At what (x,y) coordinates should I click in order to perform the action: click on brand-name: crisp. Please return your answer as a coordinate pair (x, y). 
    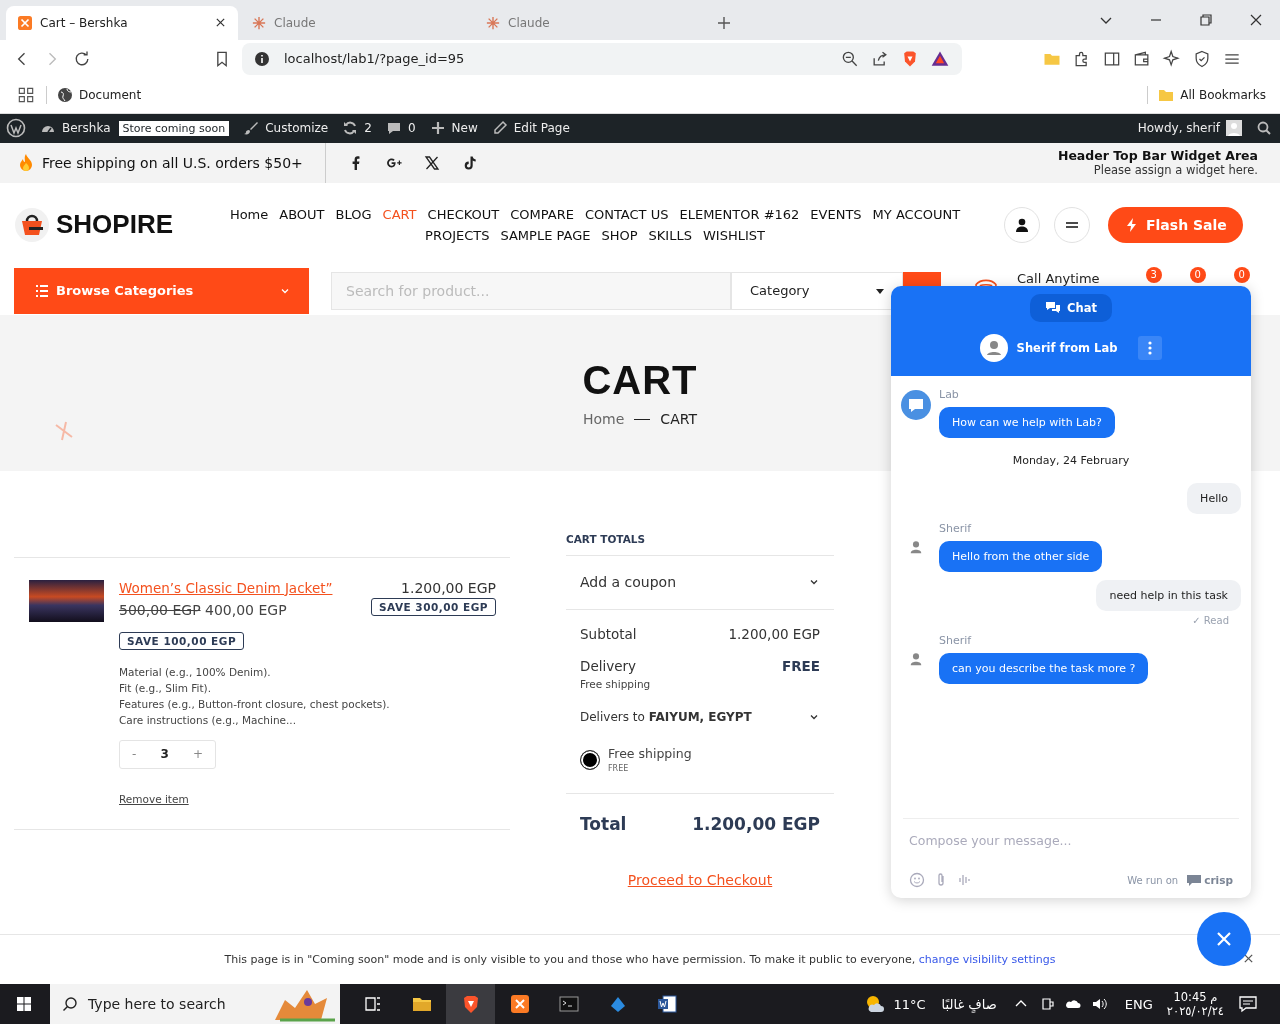
    Looking at the image, I should click on (1218, 880).